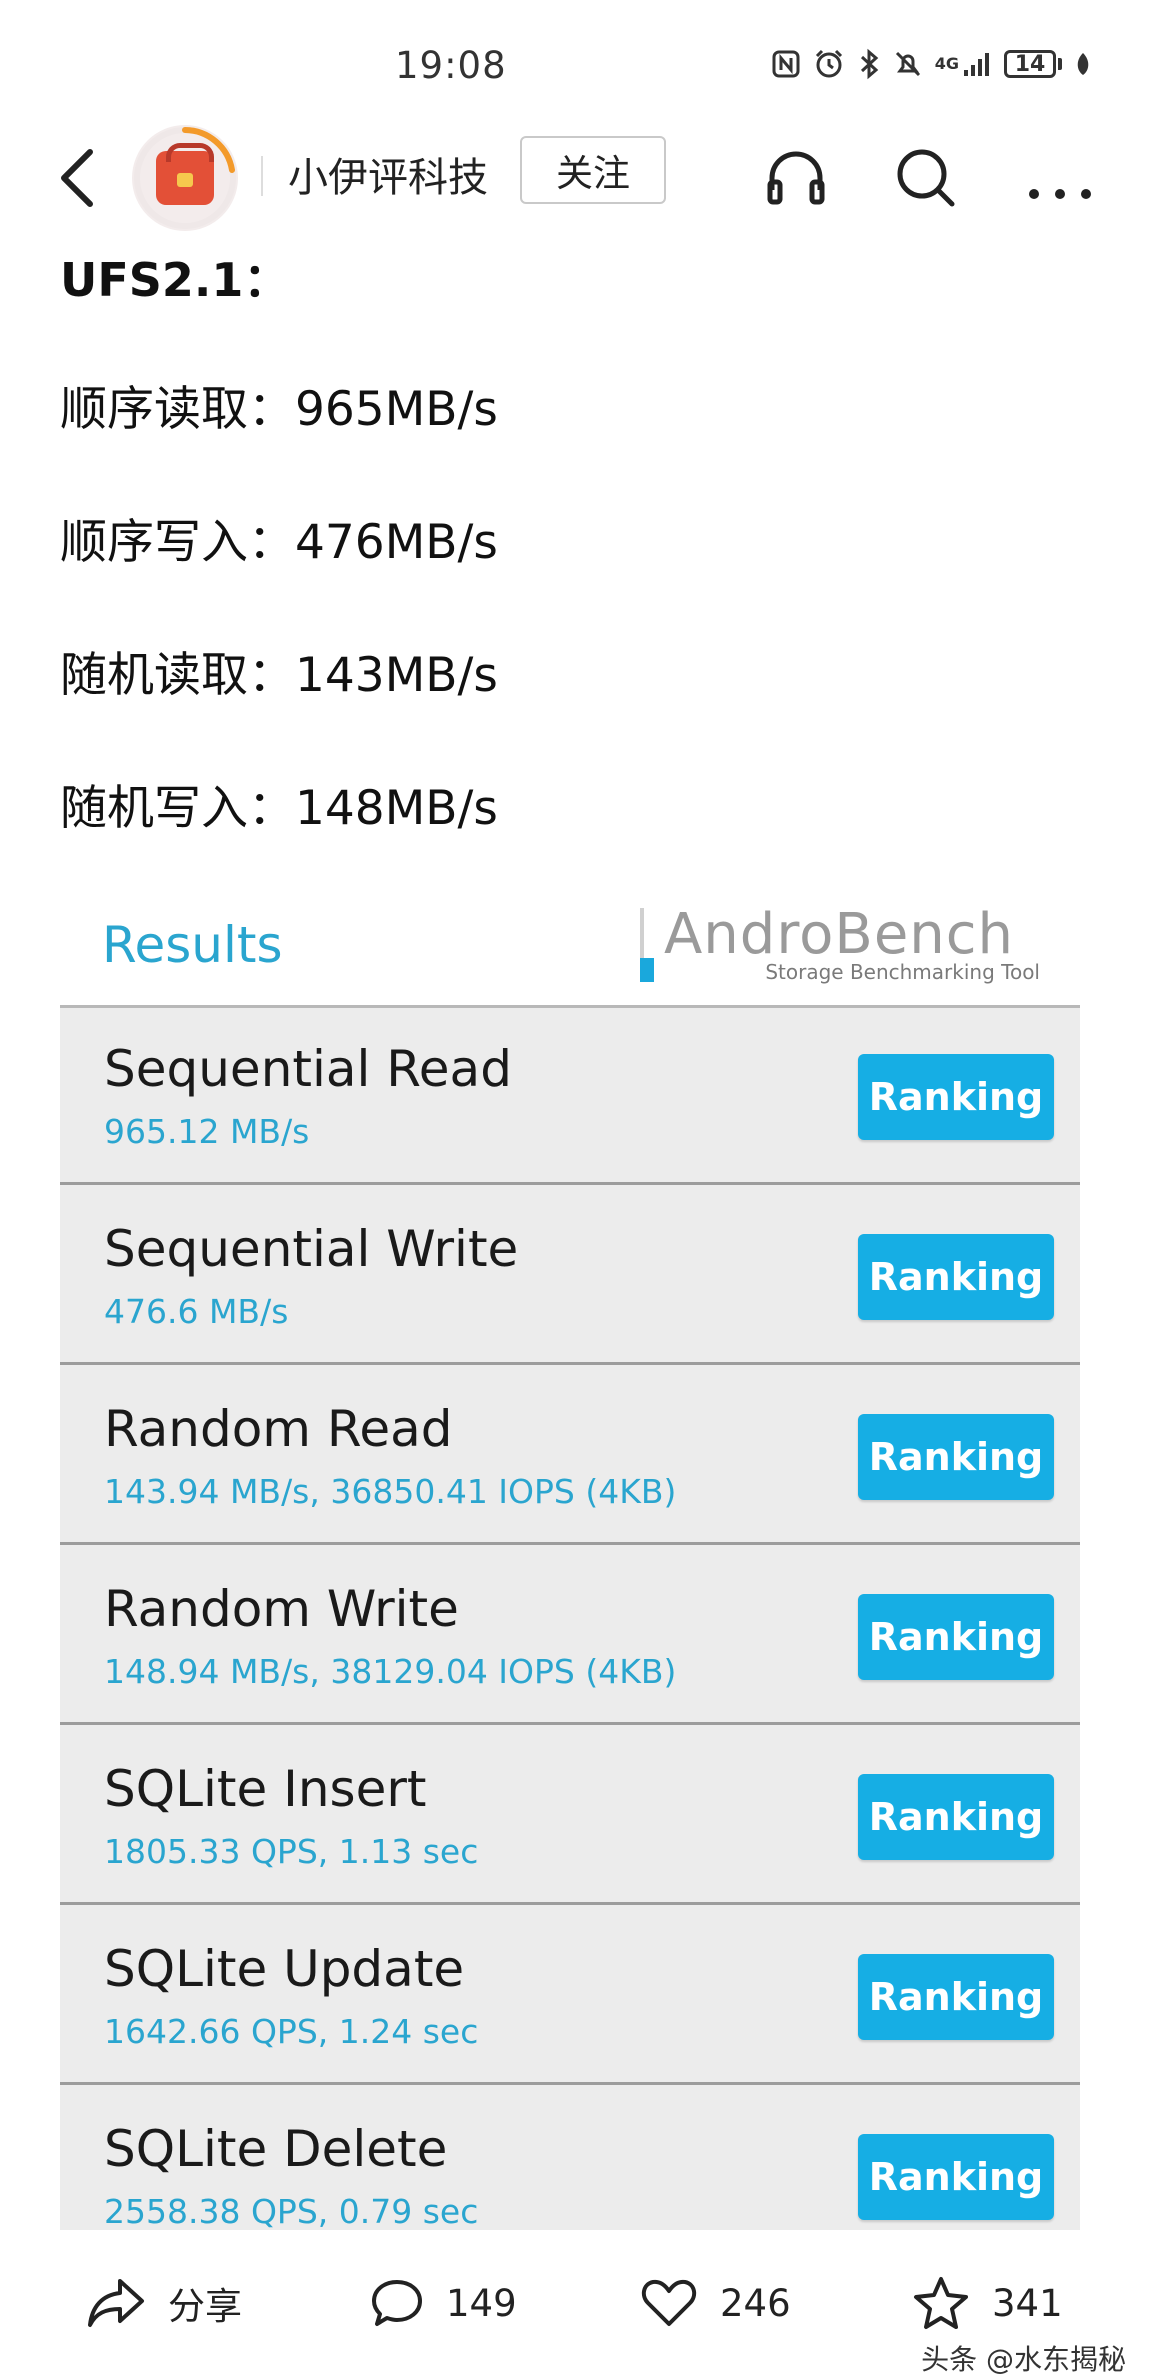  Describe the element at coordinates (279, 542) in the screenshot. I see `spec-line: 顺序写入：476MB/s` at that location.